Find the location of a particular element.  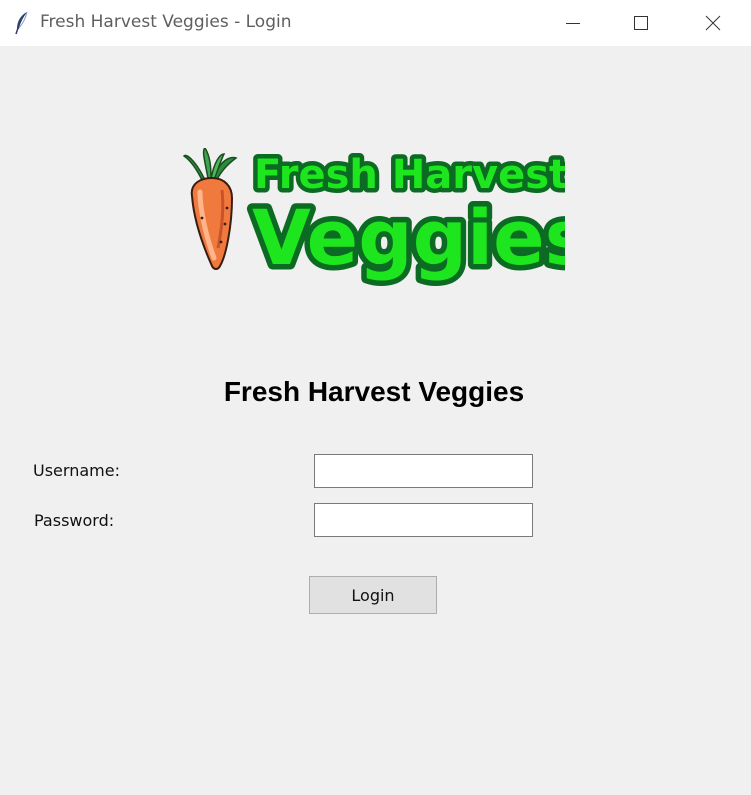

logo-line2: Veggies is located at coordinates (408, 237).